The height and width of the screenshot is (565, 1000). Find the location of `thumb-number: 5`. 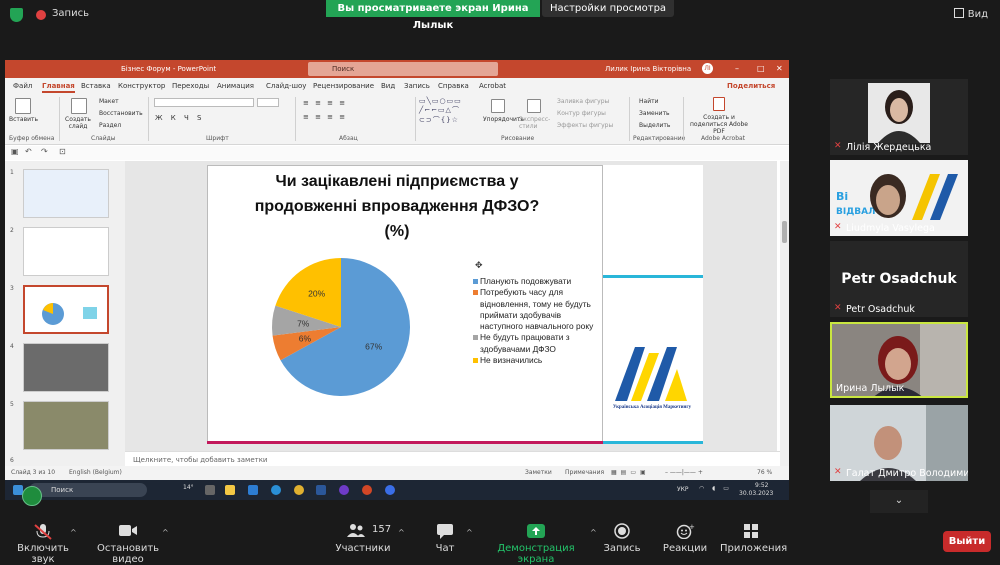

thumb-number: 5 is located at coordinates (12, 404).